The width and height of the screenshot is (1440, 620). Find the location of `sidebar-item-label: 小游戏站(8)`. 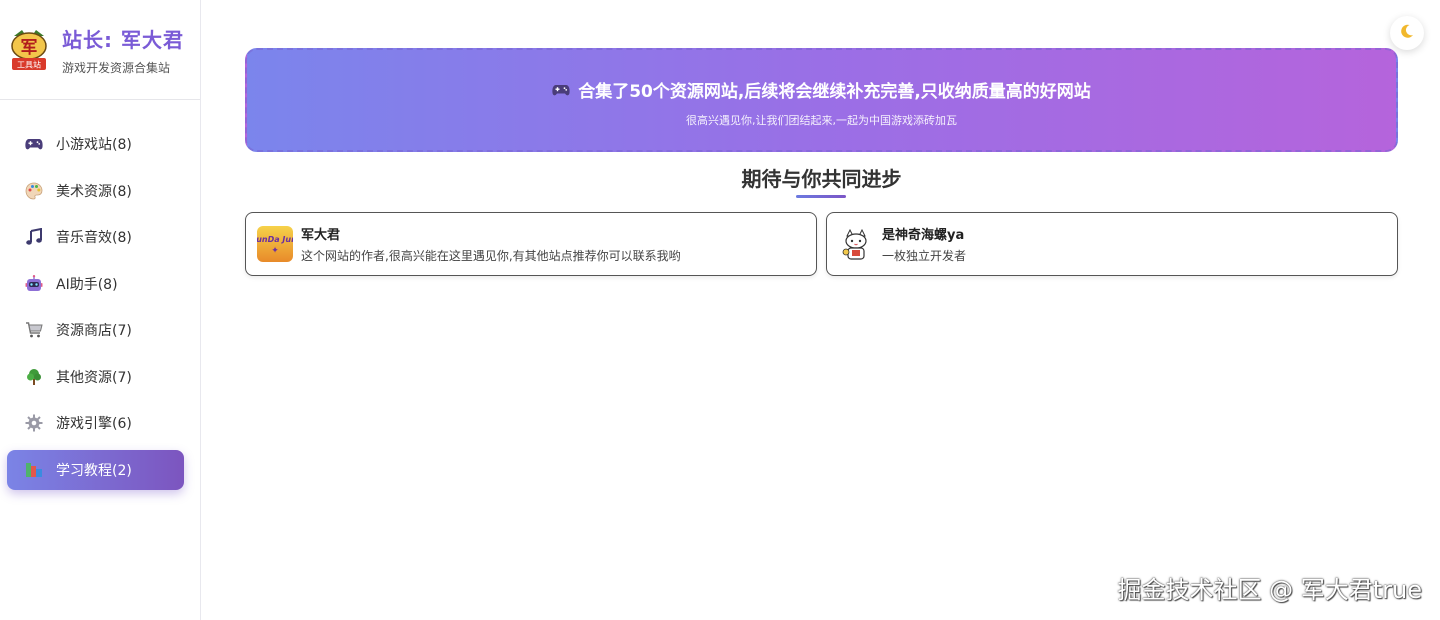

sidebar-item-label: 小游戏站(8) is located at coordinates (94, 145).